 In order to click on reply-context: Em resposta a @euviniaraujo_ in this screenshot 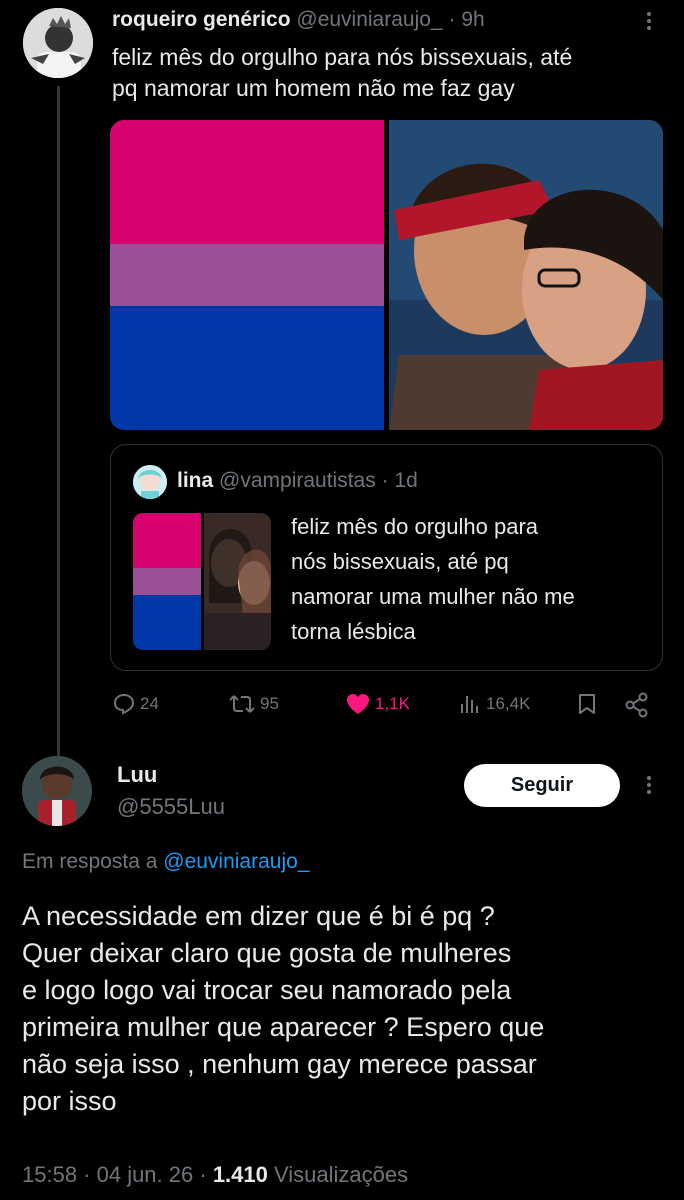, I will do `click(166, 862)`.